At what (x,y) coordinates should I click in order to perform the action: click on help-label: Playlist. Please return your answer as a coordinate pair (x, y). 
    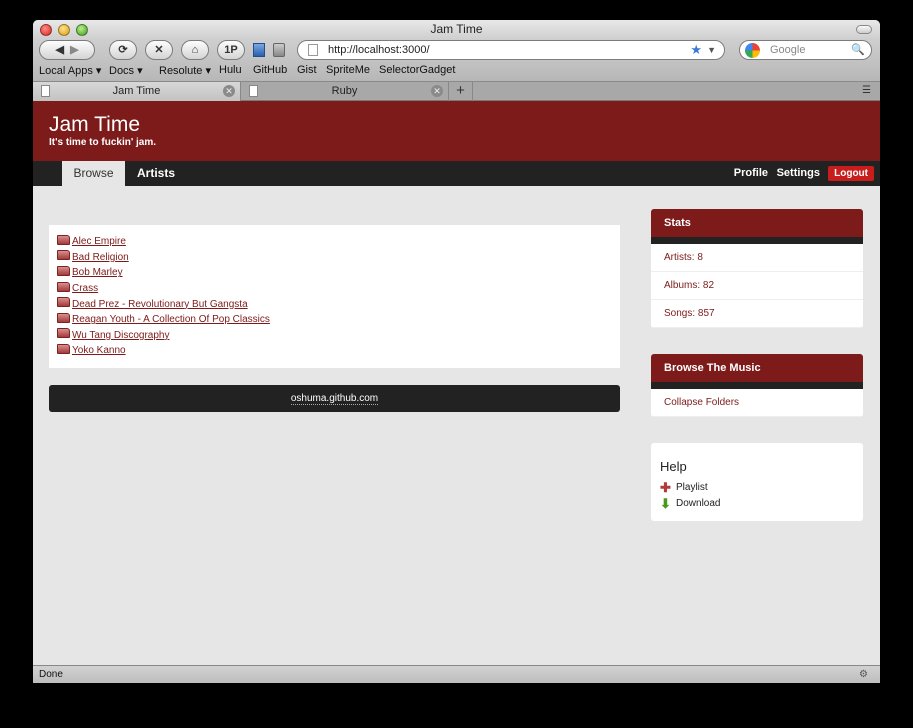
    Looking at the image, I should click on (692, 488).